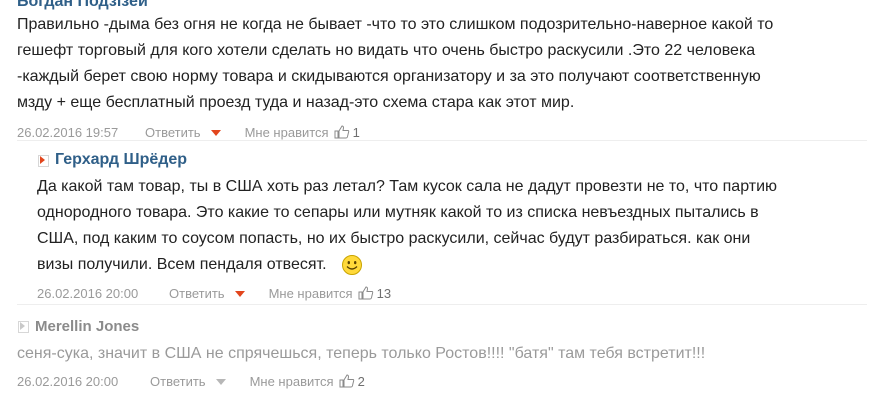 Image resolution: width=885 pixels, height=400 pixels. Describe the element at coordinates (361, 381) in the screenshot. I see `comment-3-like-count: 2` at that location.